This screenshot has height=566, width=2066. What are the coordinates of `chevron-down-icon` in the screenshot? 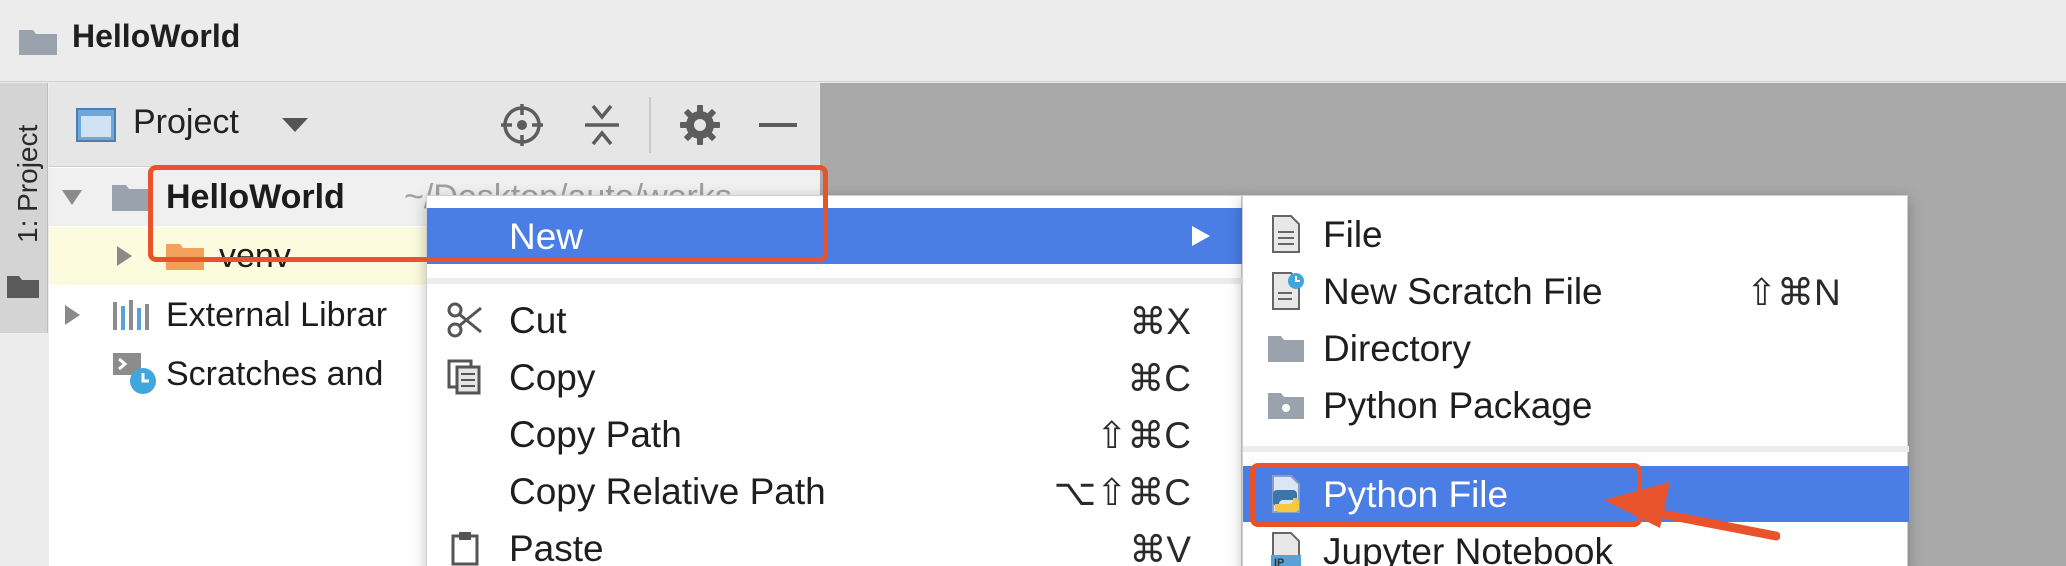 It's located at (295, 125).